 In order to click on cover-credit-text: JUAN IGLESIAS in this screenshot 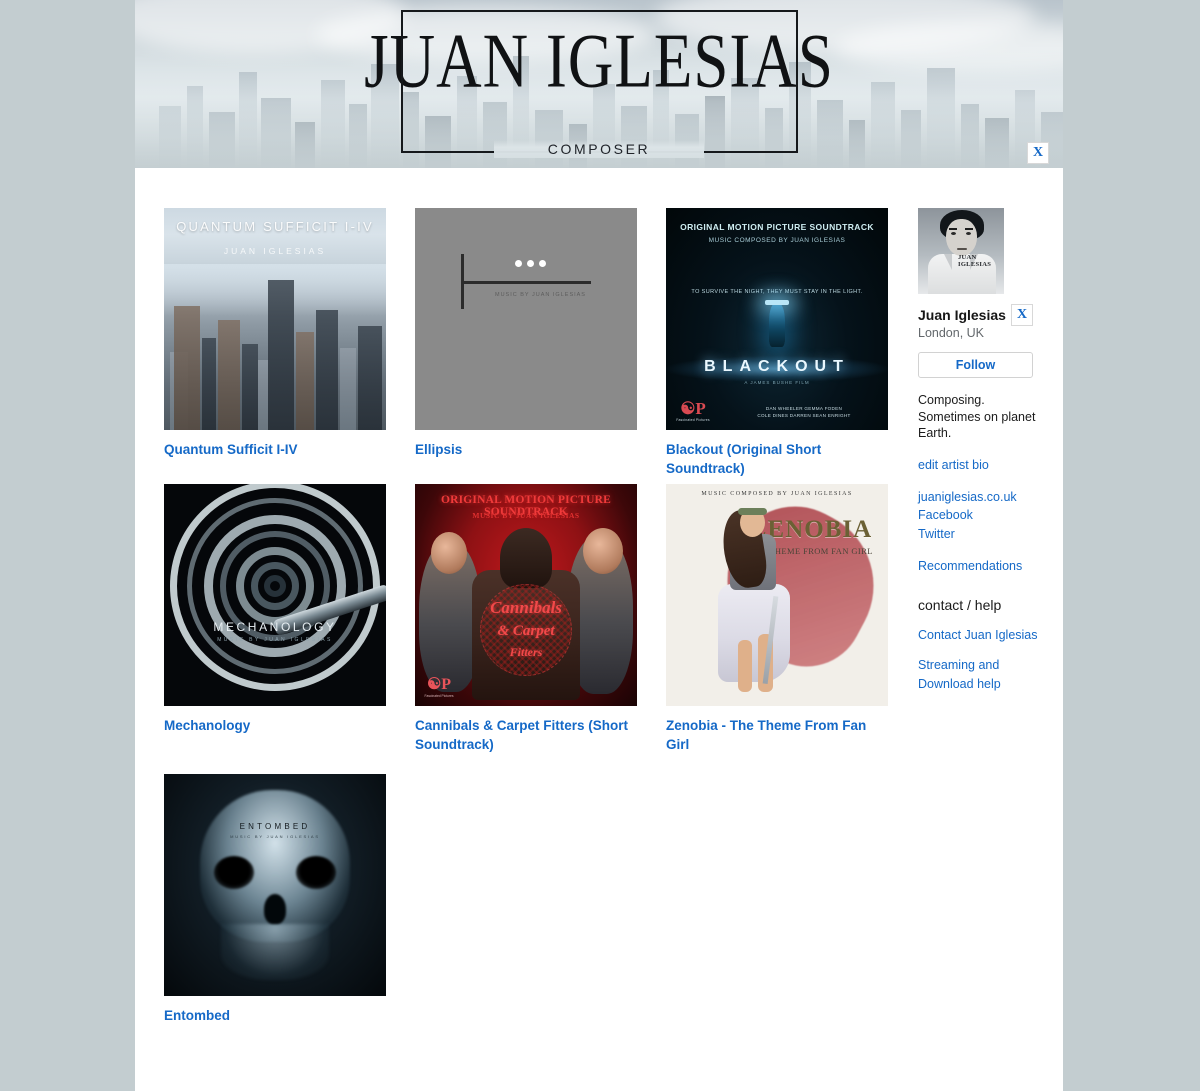, I will do `click(275, 251)`.